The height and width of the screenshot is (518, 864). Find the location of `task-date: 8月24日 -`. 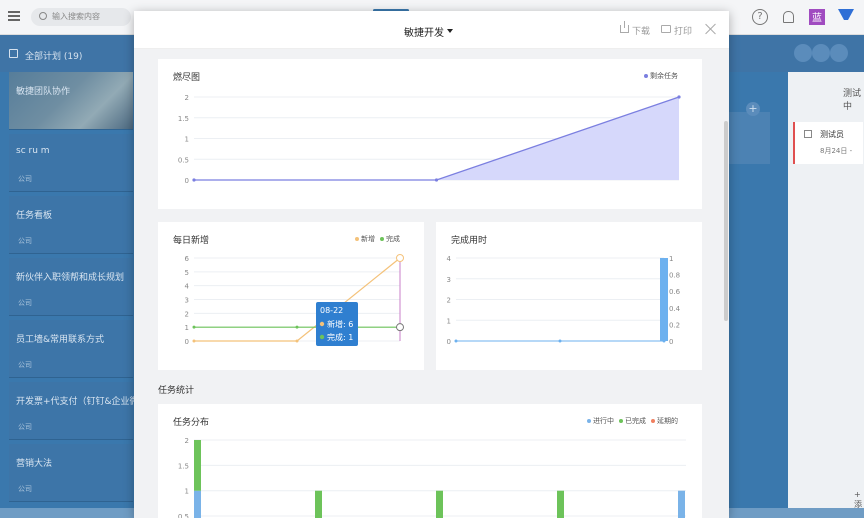

task-date: 8月24日 - is located at coordinates (836, 151).